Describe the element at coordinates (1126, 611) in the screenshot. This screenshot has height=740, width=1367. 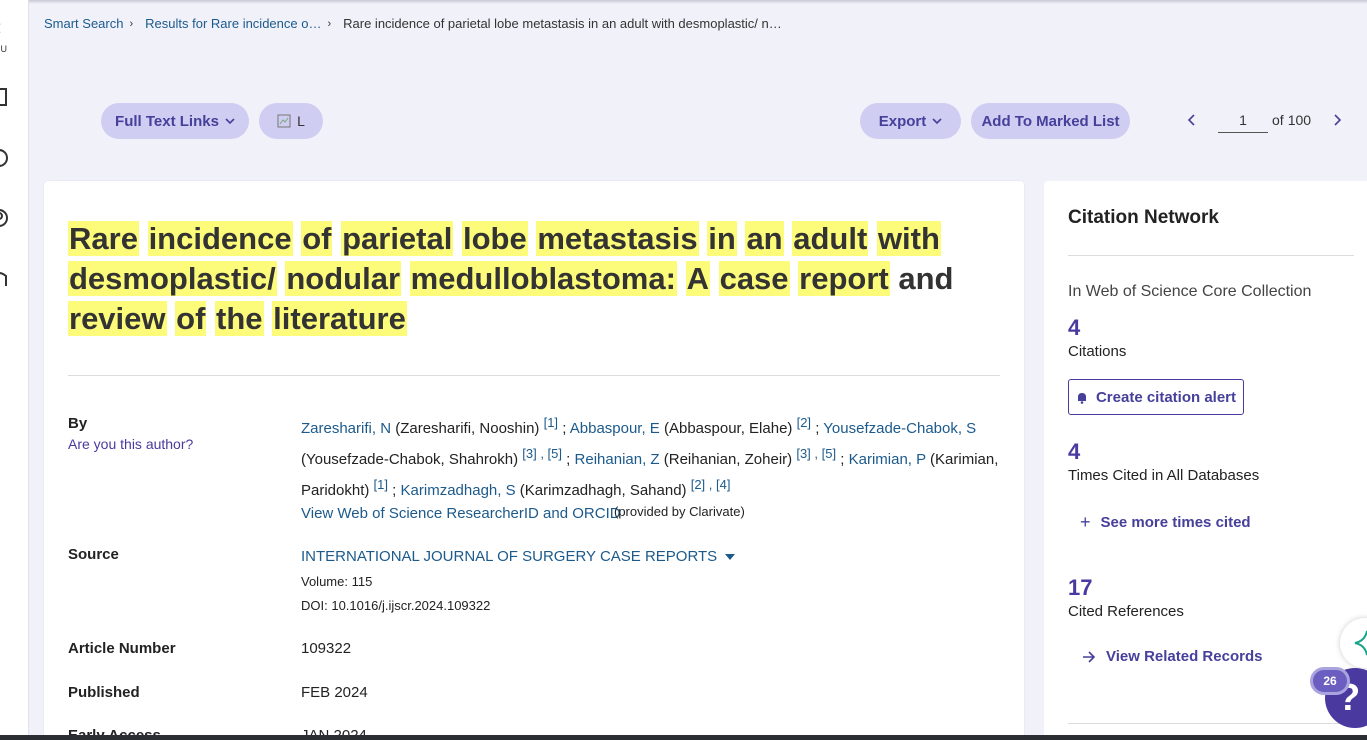
I see `cited-references-label: Cited References` at that location.